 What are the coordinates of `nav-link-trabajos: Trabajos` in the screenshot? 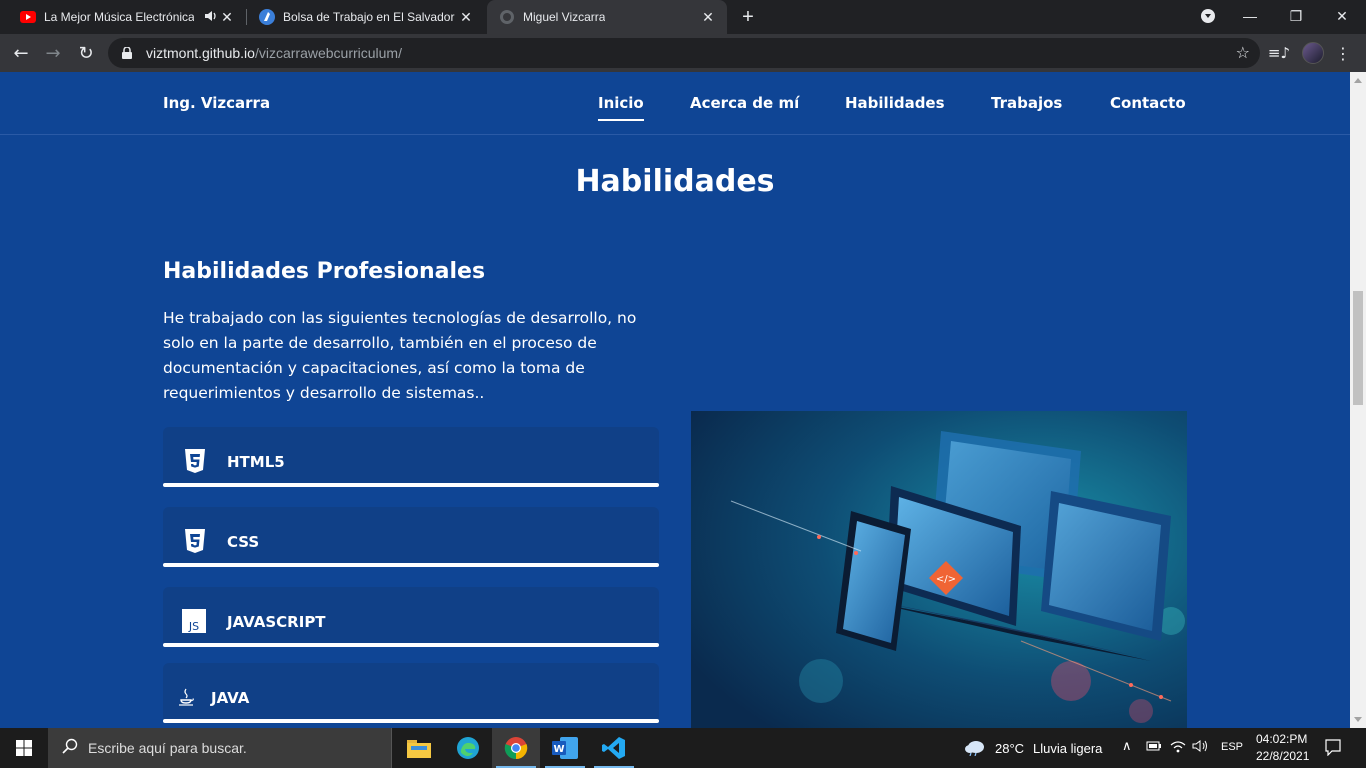 It's located at (1026, 103).